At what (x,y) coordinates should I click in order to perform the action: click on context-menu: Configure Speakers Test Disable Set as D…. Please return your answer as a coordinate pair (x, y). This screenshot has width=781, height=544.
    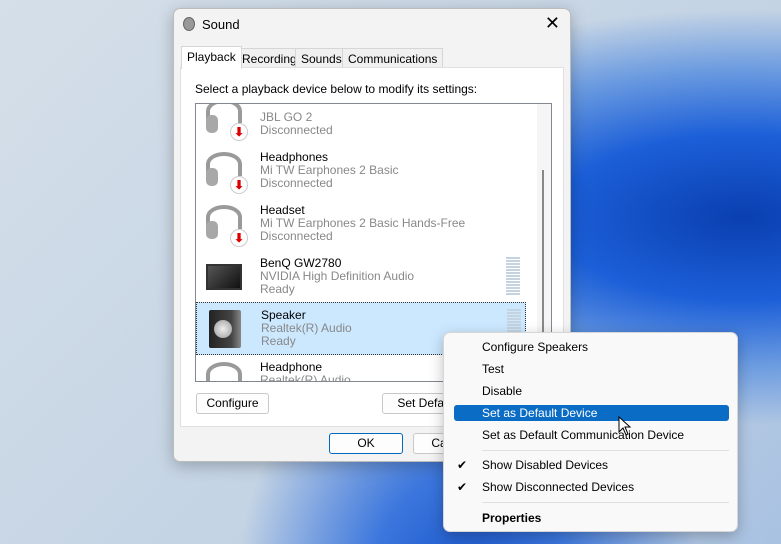
    Looking at the image, I should click on (590, 432).